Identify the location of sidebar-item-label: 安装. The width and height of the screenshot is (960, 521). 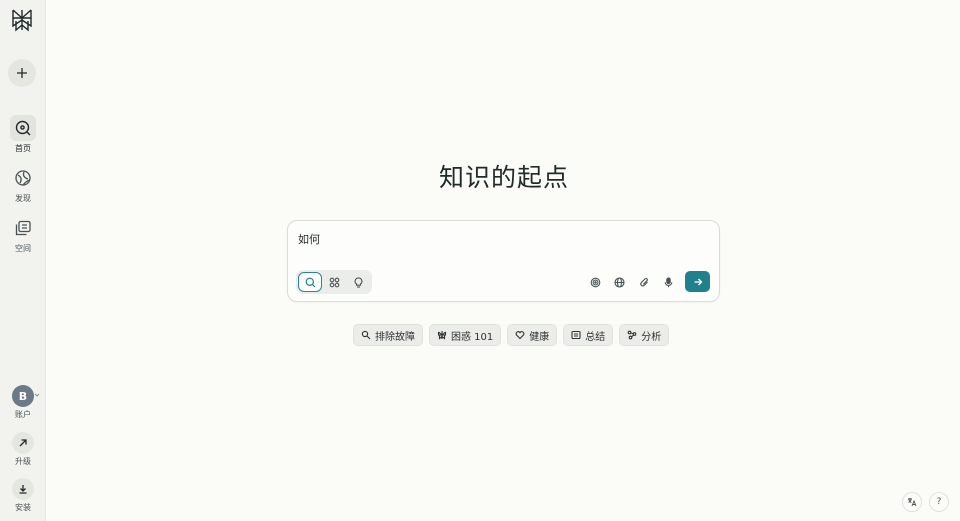
(23, 507).